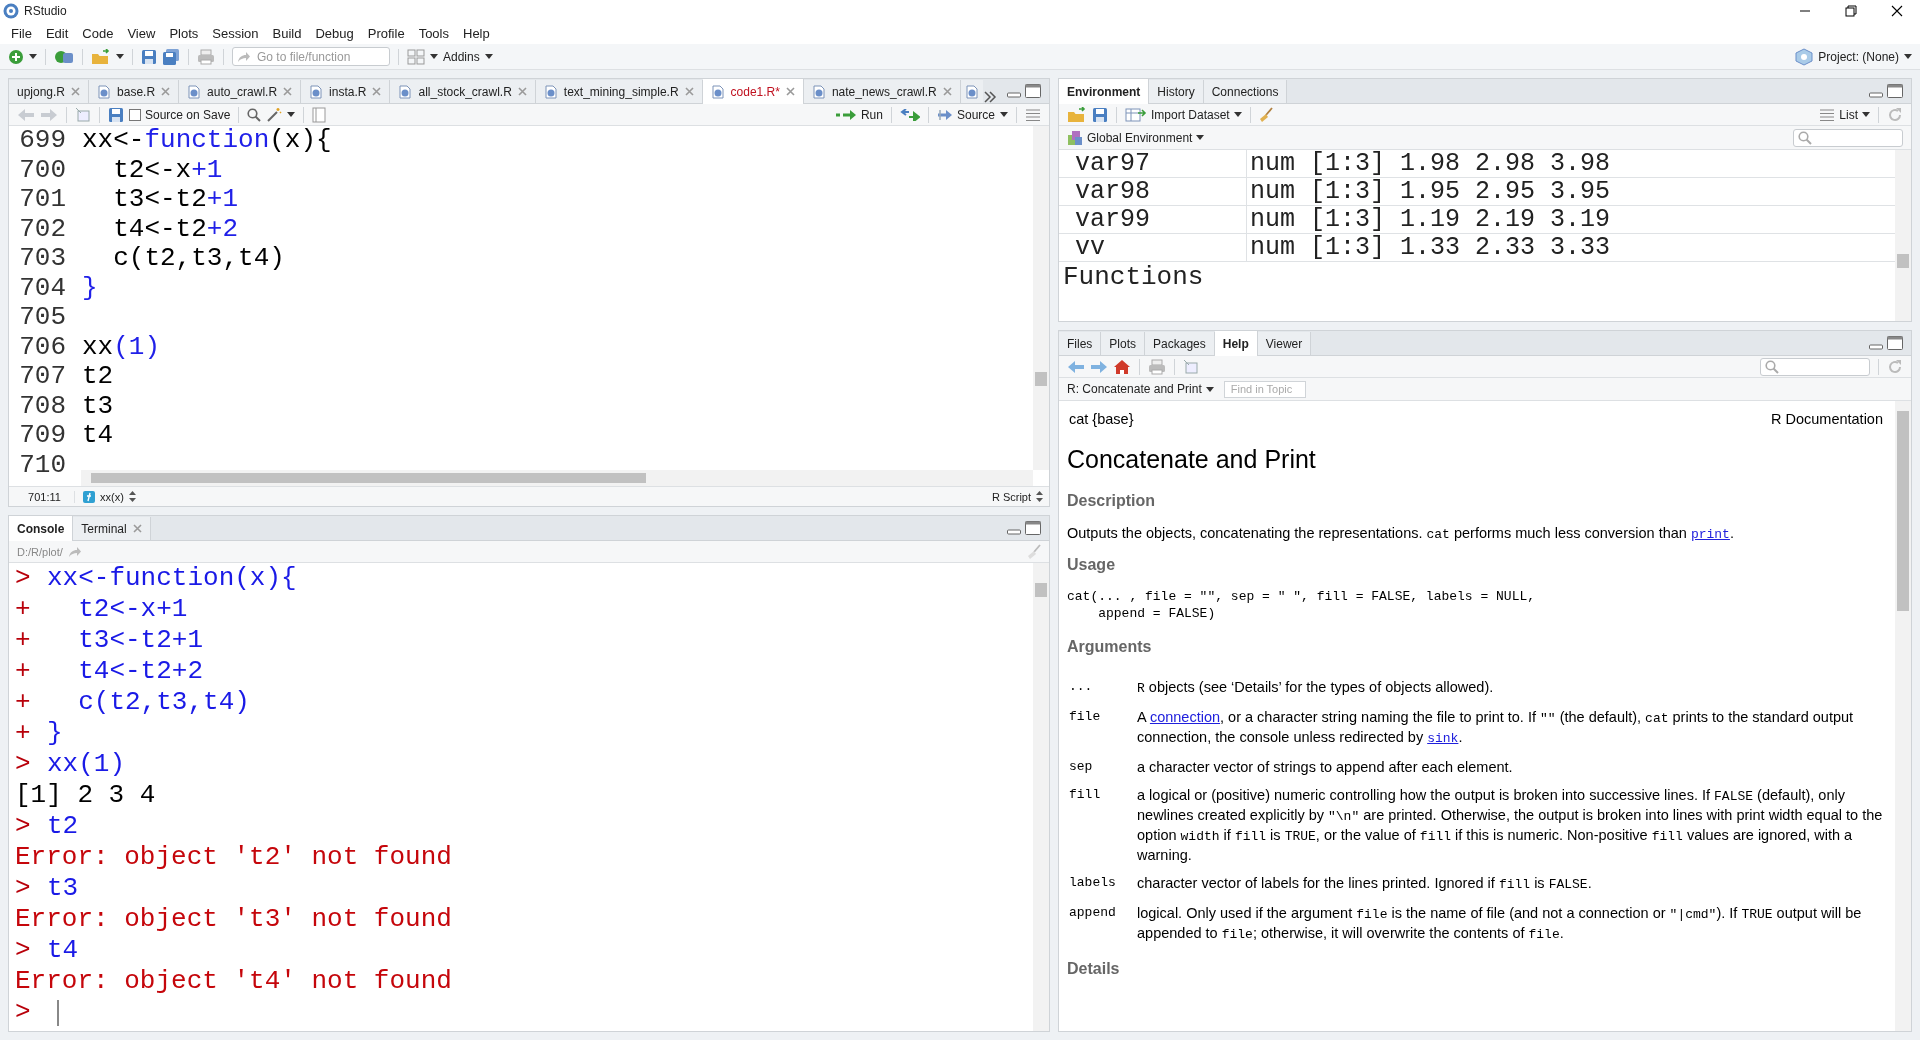 This screenshot has height=1040, width=1920. What do you see at coordinates (1122, 366) in the screenshot?
I see `home-icon` at bounding box center [1122, 366].